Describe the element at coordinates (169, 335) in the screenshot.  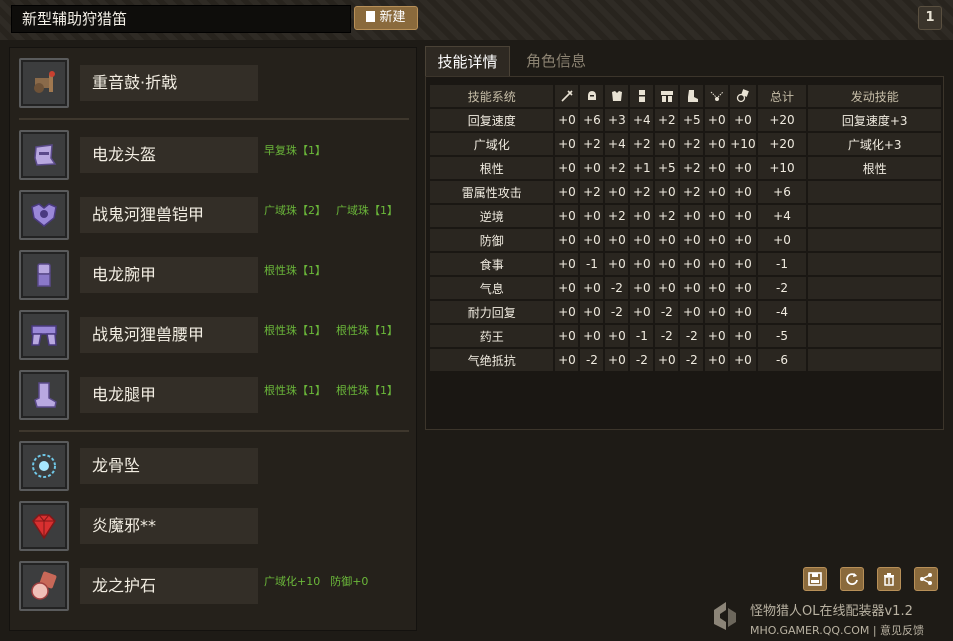
I see `equipment-name: 战鬼河狸兽腰甲` at that location.